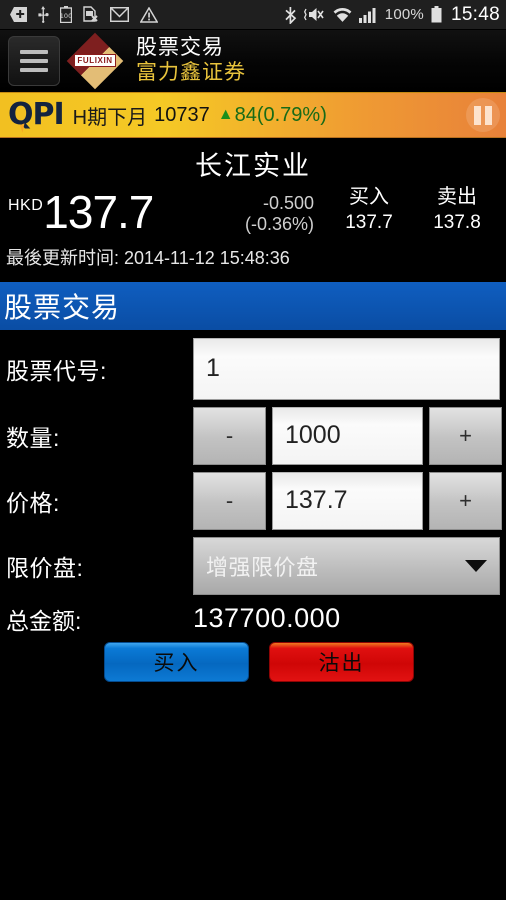 This screenshot has width=506, height=900. What do you see at coordinates (369, 222) in the screenshot?
I see `bid-value: 137.7` at bounding box center [369, 222].